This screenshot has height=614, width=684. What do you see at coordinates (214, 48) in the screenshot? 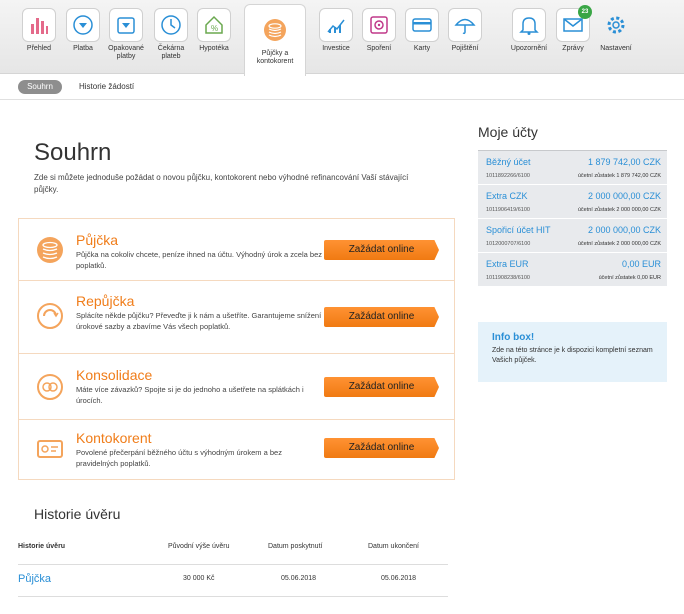
I see `nav-label: Hypotéka` at bounding box center [214, 48].